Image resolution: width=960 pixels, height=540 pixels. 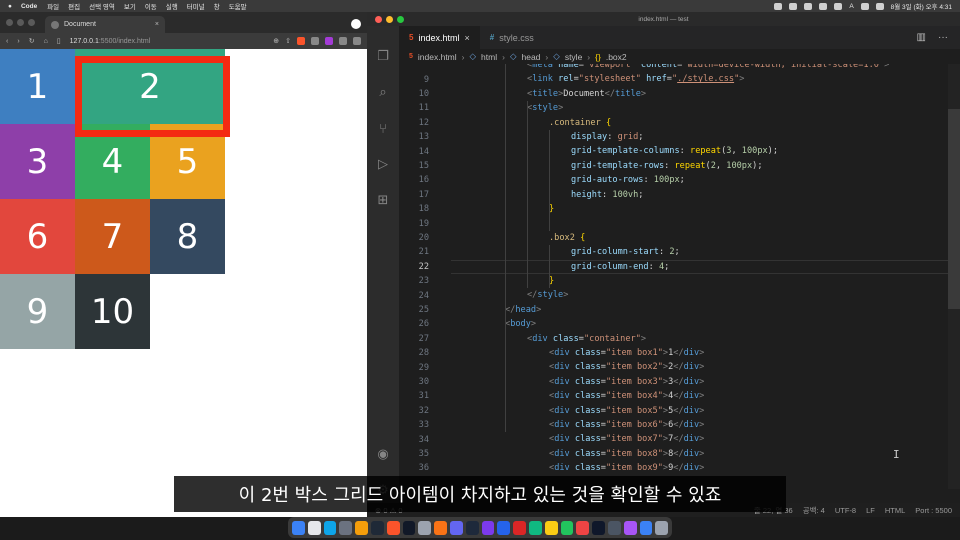 I want to click on url-field: 127.0.0.1:5500/index.html, so click(x=110, y=41).